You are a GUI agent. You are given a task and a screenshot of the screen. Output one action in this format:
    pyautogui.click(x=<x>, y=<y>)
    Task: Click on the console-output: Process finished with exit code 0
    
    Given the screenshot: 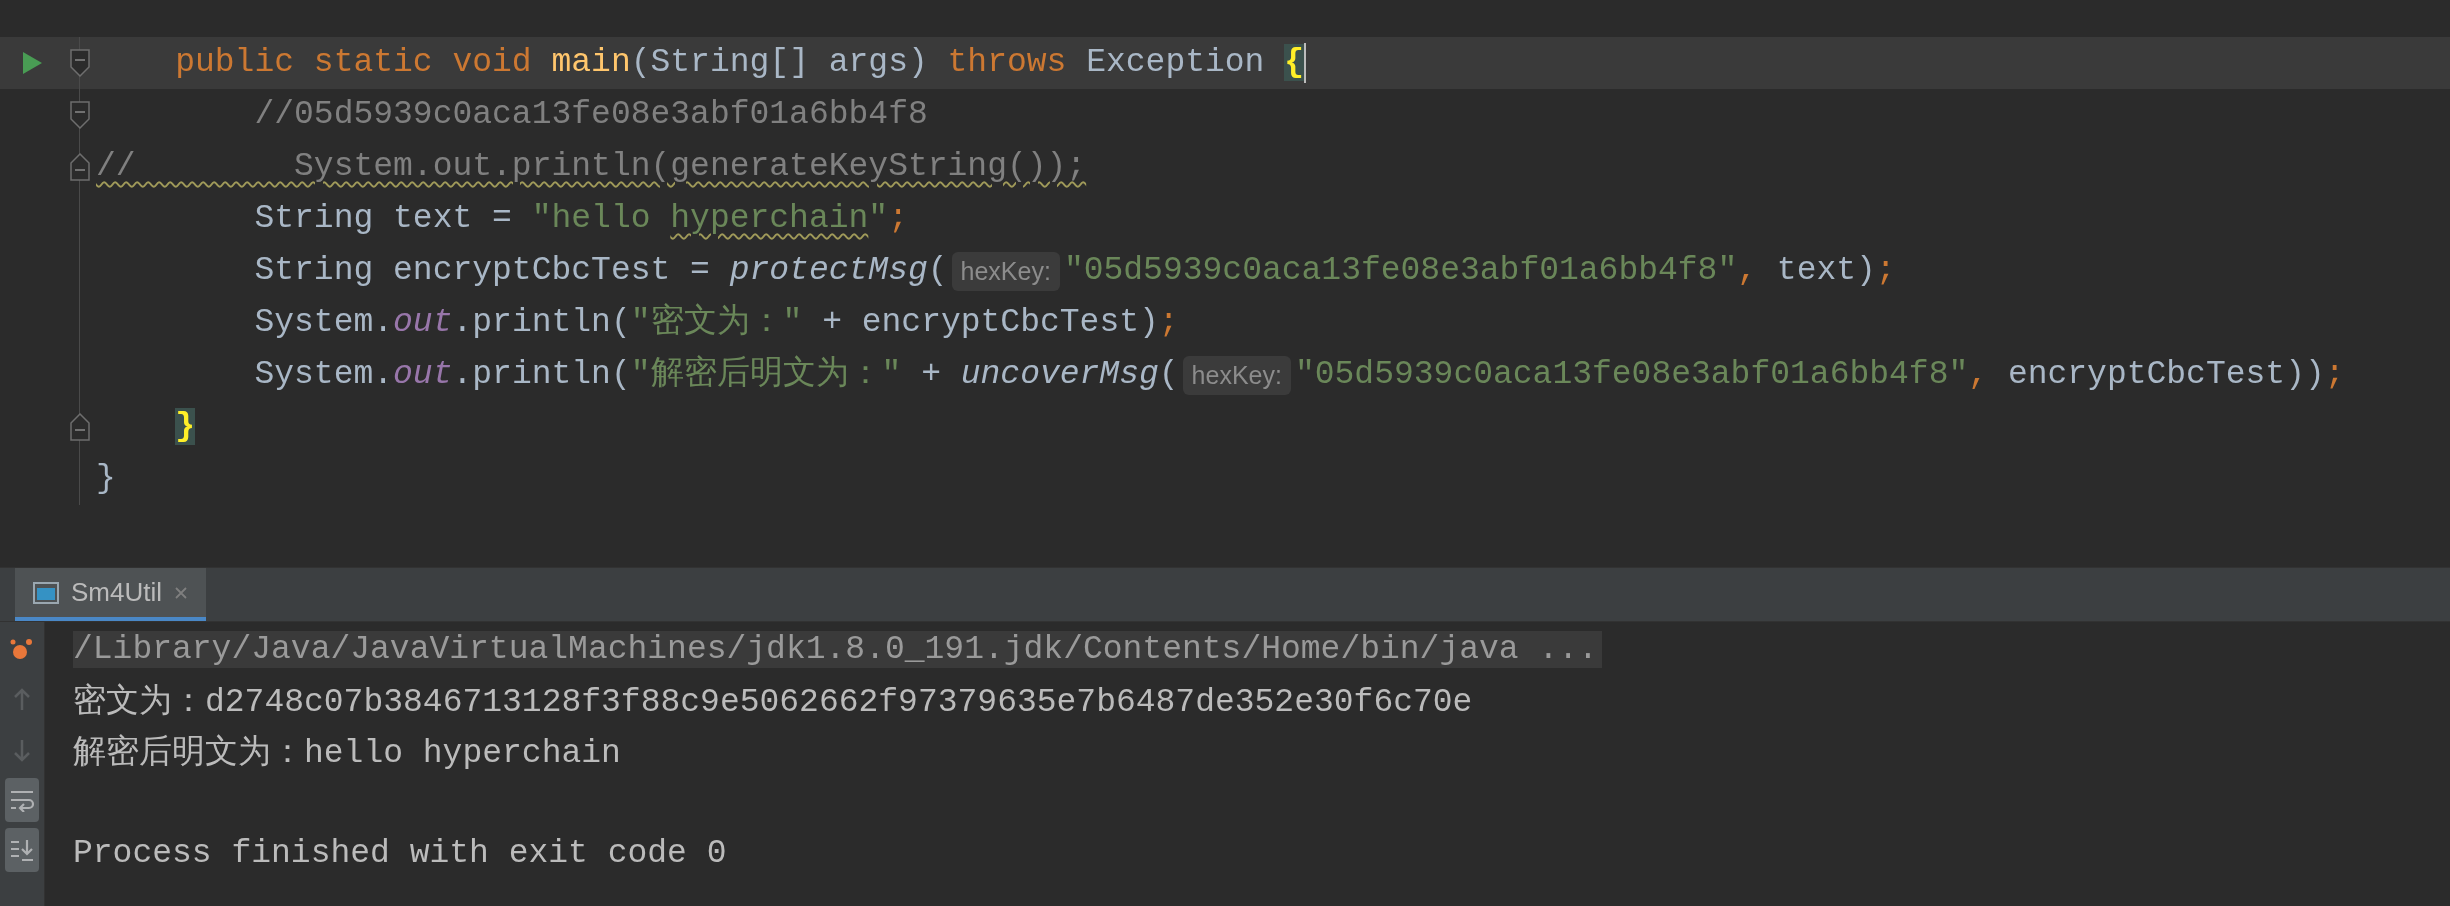 What is the action you would take?
    pyautogui.click(x=400, y=853)
    